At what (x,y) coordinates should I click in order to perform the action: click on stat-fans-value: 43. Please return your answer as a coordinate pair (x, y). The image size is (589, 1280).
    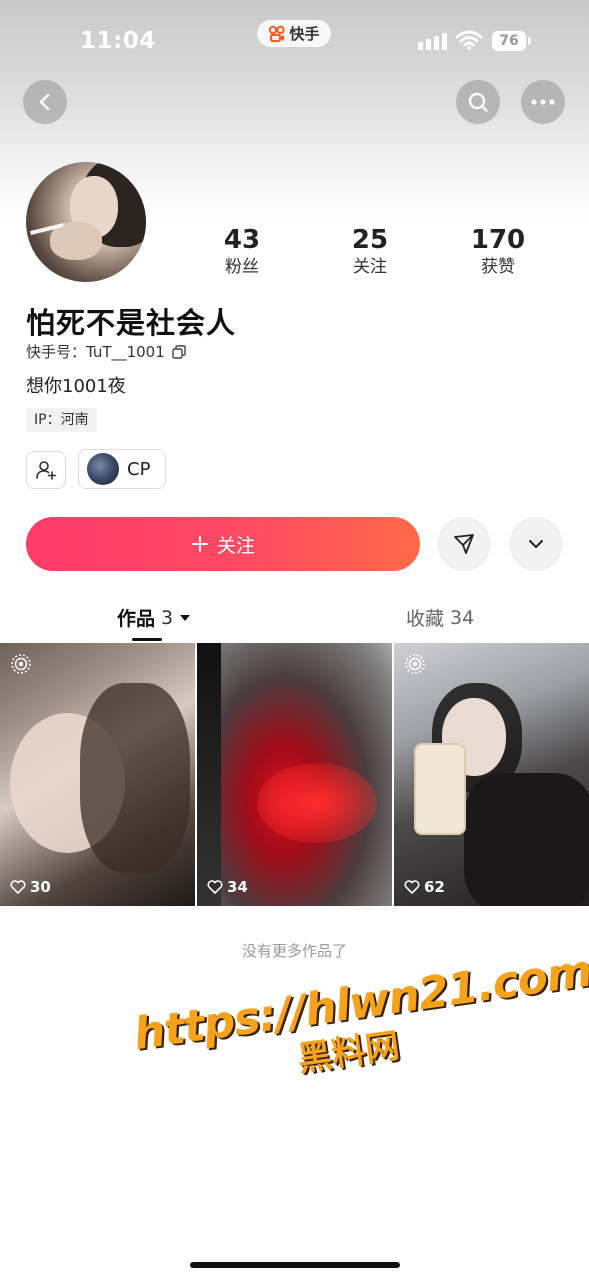
    Looking at the image, I should click on (242, 240).